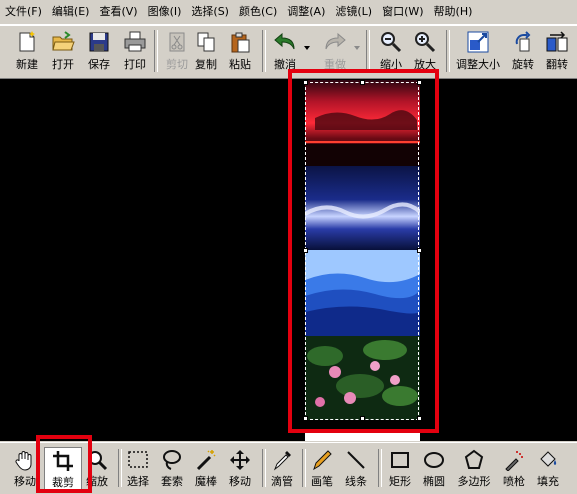 The width and height of the screenshot is (577, 494). I want to click on line-icon, so click(356, 460).